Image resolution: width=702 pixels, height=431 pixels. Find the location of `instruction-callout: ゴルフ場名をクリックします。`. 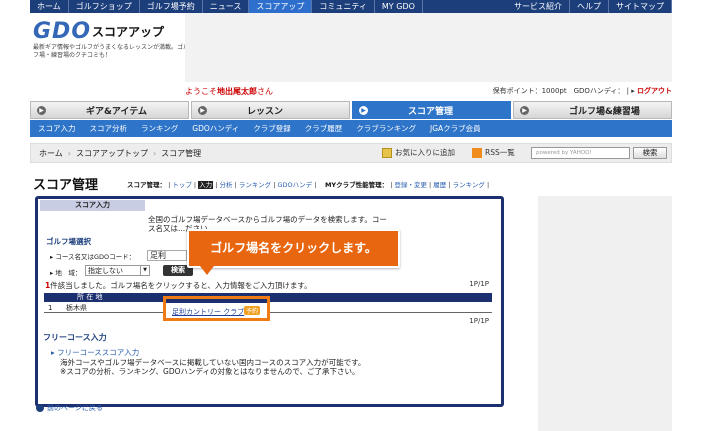

instruction-callout: ゴルフ場名をクリックします。 is located at coordinates (293, 248).